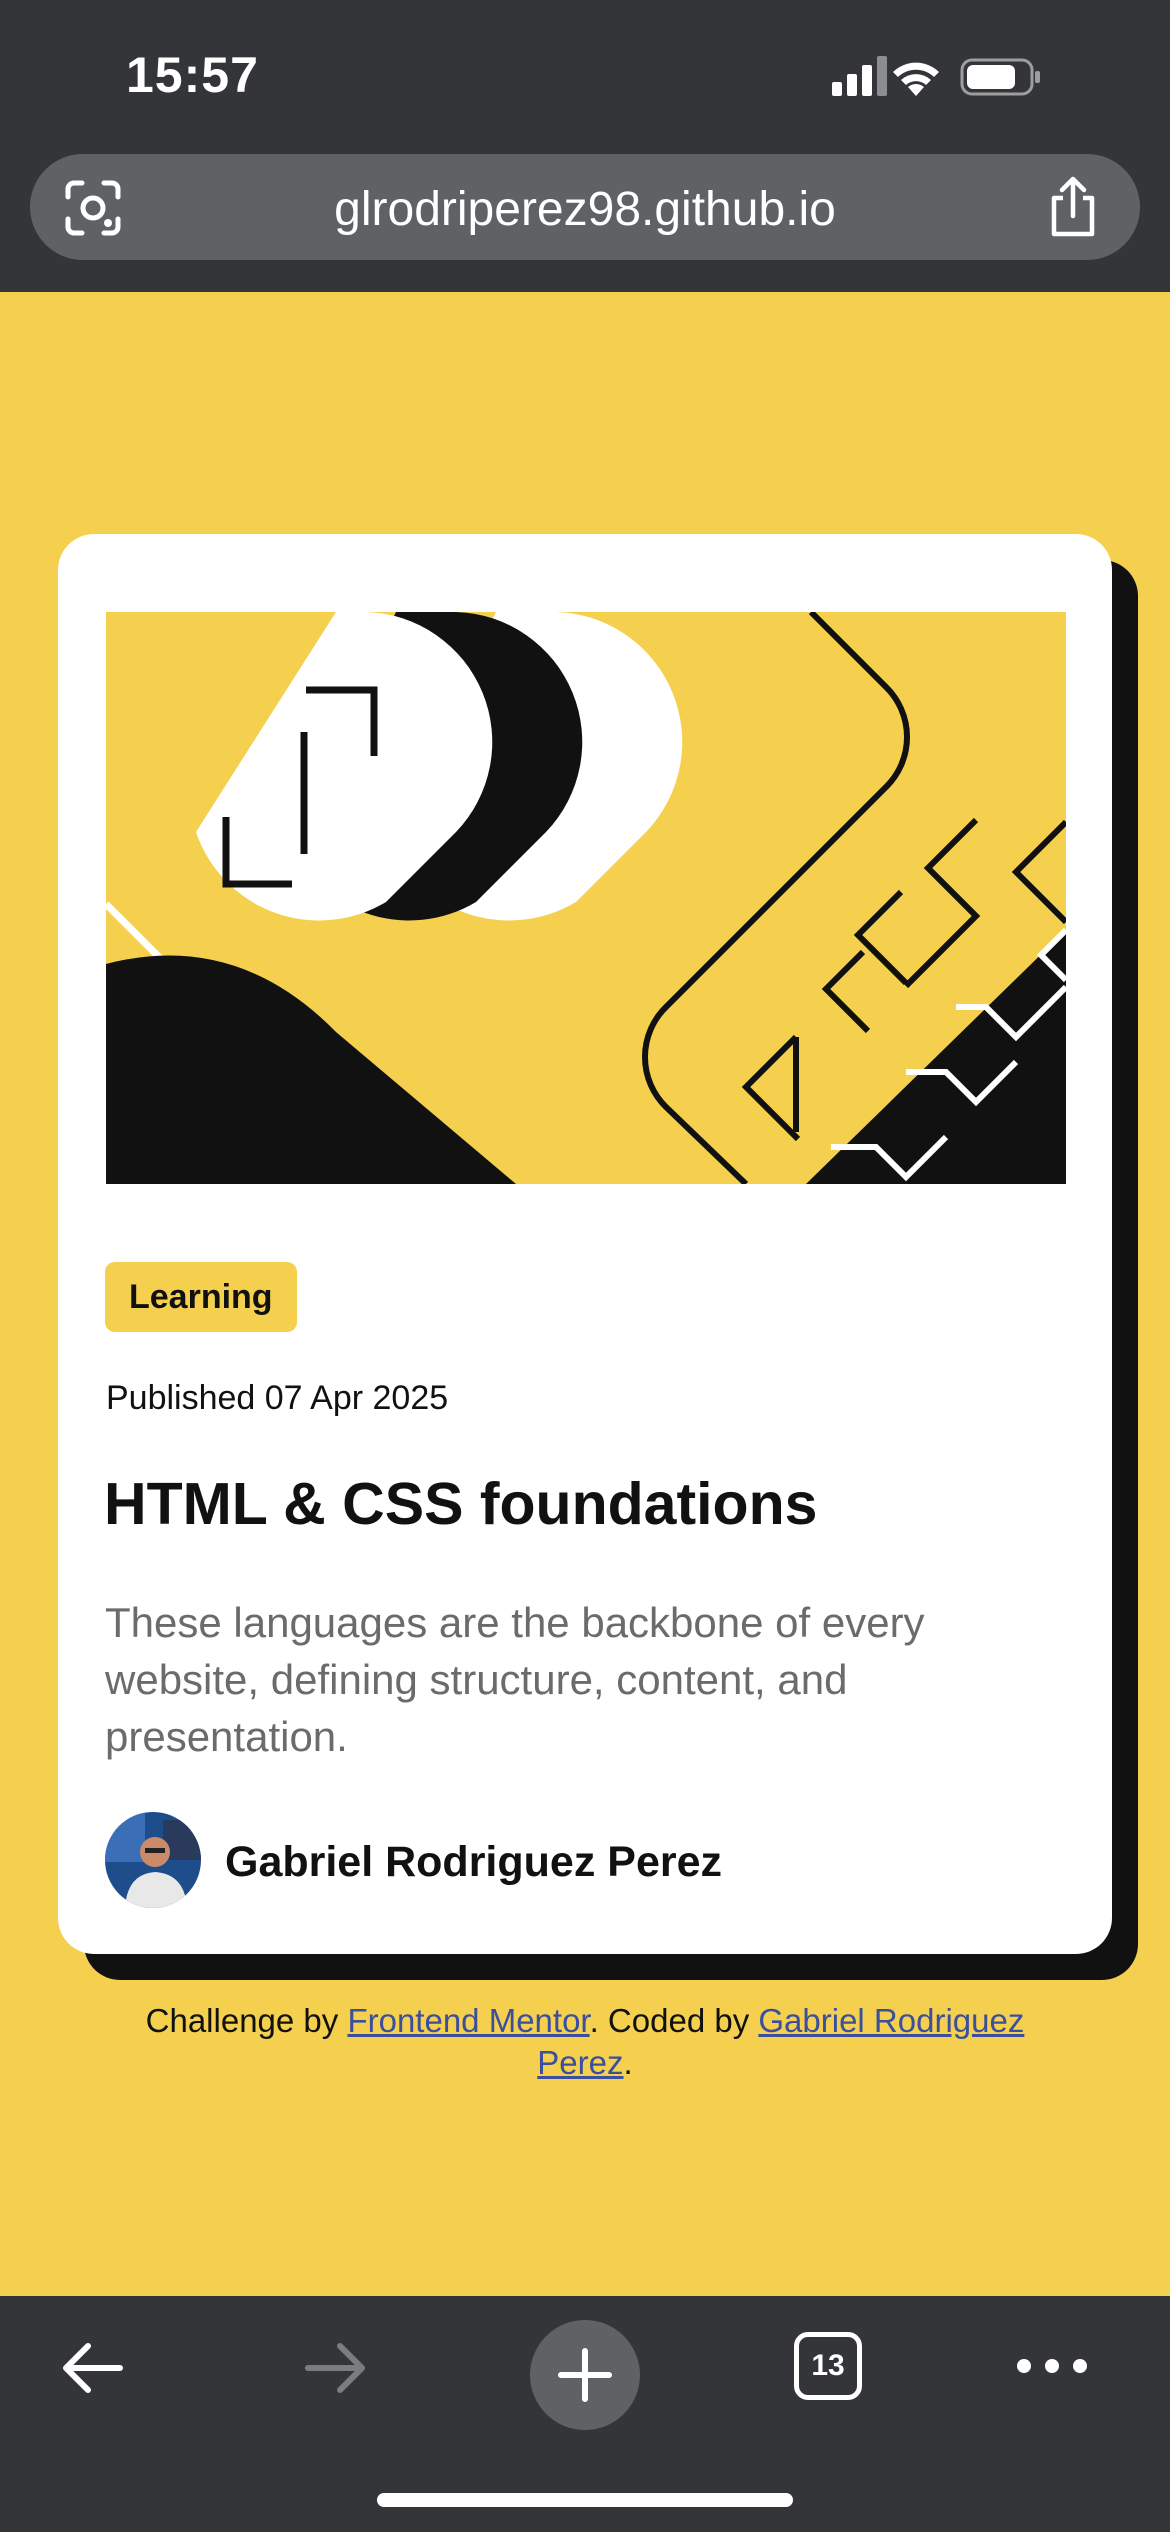 The width and height of the screenshot is (1170, 2532). Describe the element at coordinates (1052, 2366) in the screenshot. I see `more-icon` at that location.